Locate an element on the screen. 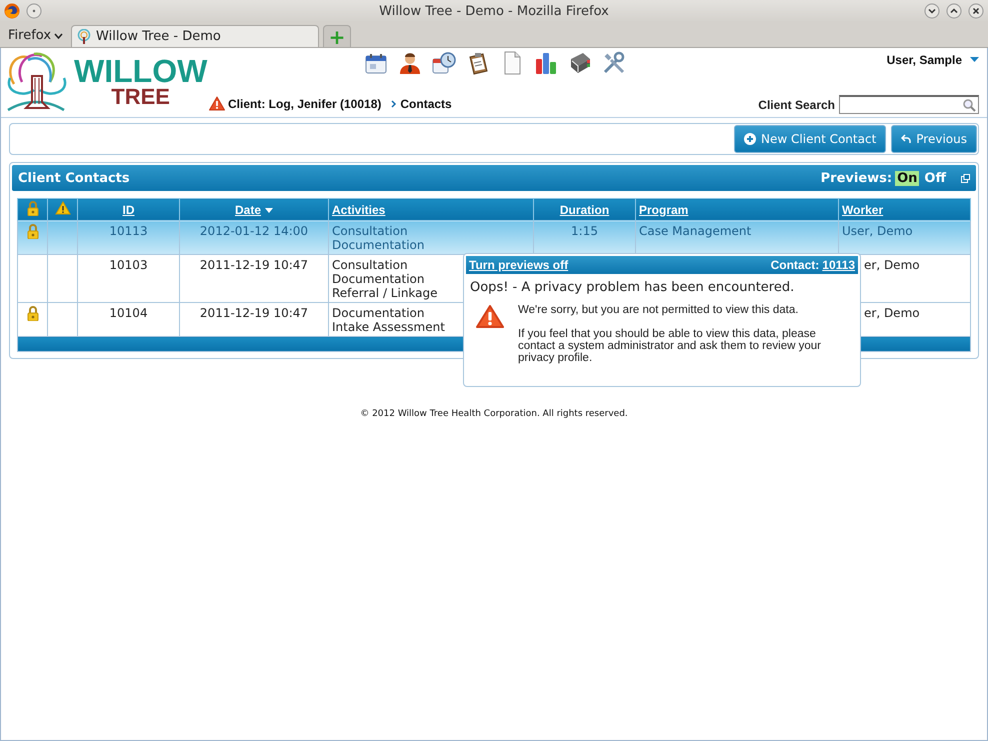 This screenshot has height=741, width=988. tools-icon is located at coordinates (614, 63).